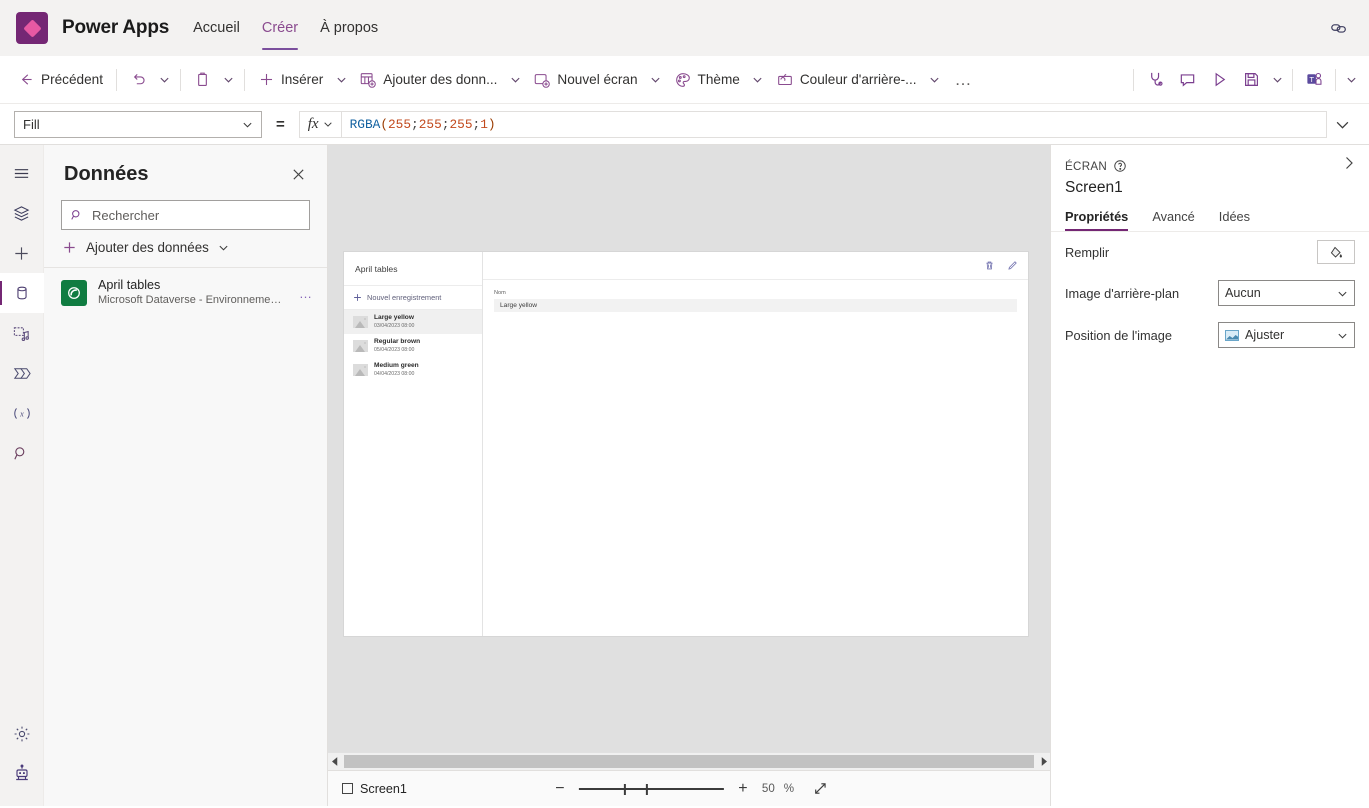  What do you see at coordinates (743, 788) in the screenshot?
I see `zoom-in-button: +` at bounding box center [743, 788].